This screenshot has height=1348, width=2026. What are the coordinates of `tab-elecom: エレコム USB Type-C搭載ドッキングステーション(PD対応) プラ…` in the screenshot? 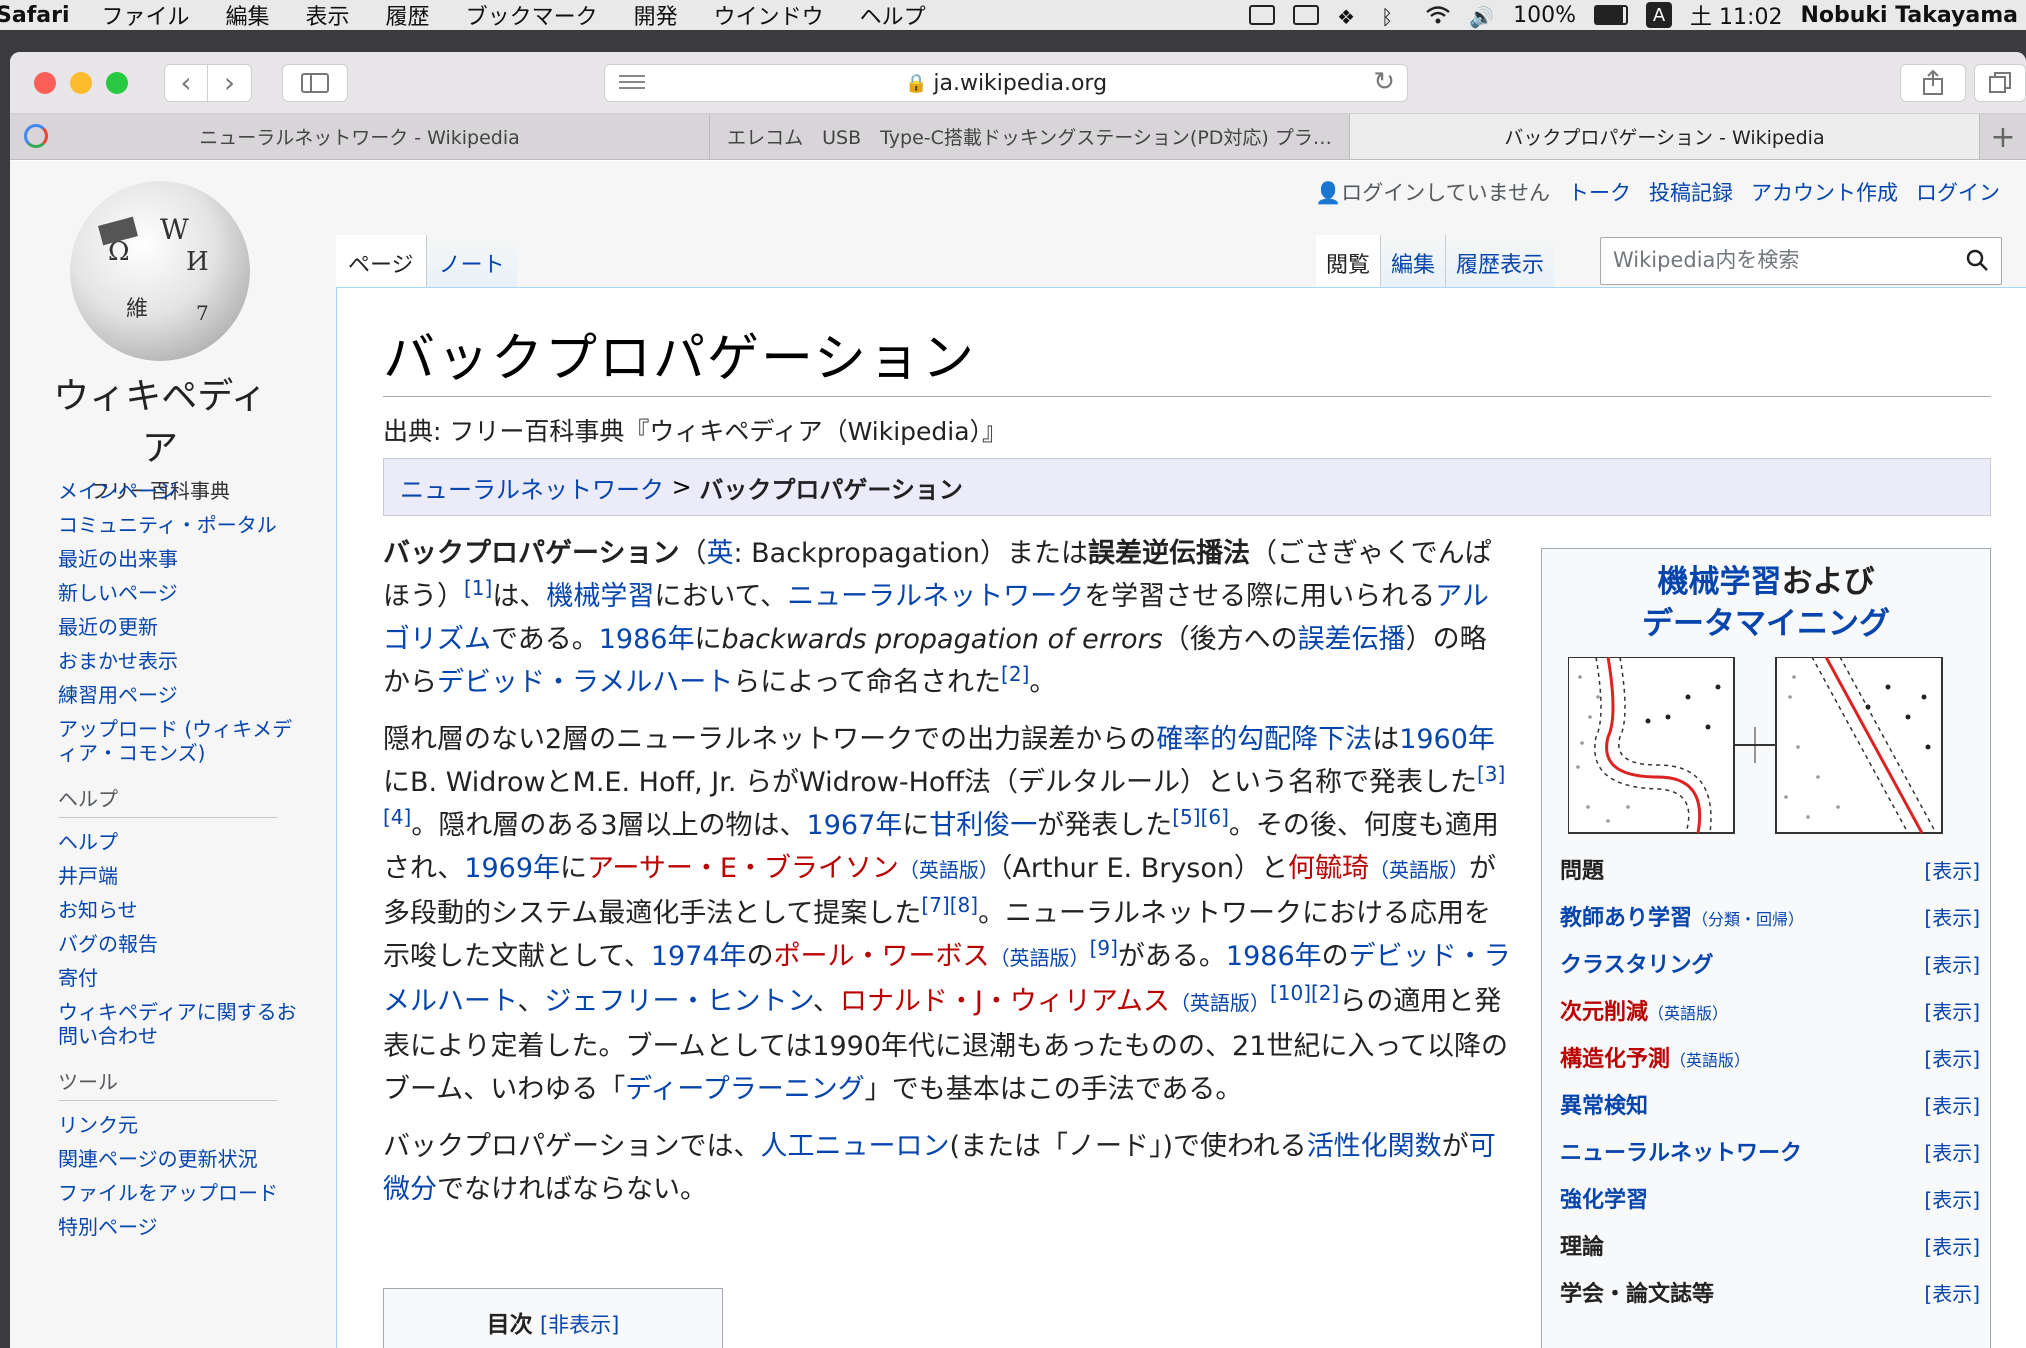 It's located at (1030, 136).